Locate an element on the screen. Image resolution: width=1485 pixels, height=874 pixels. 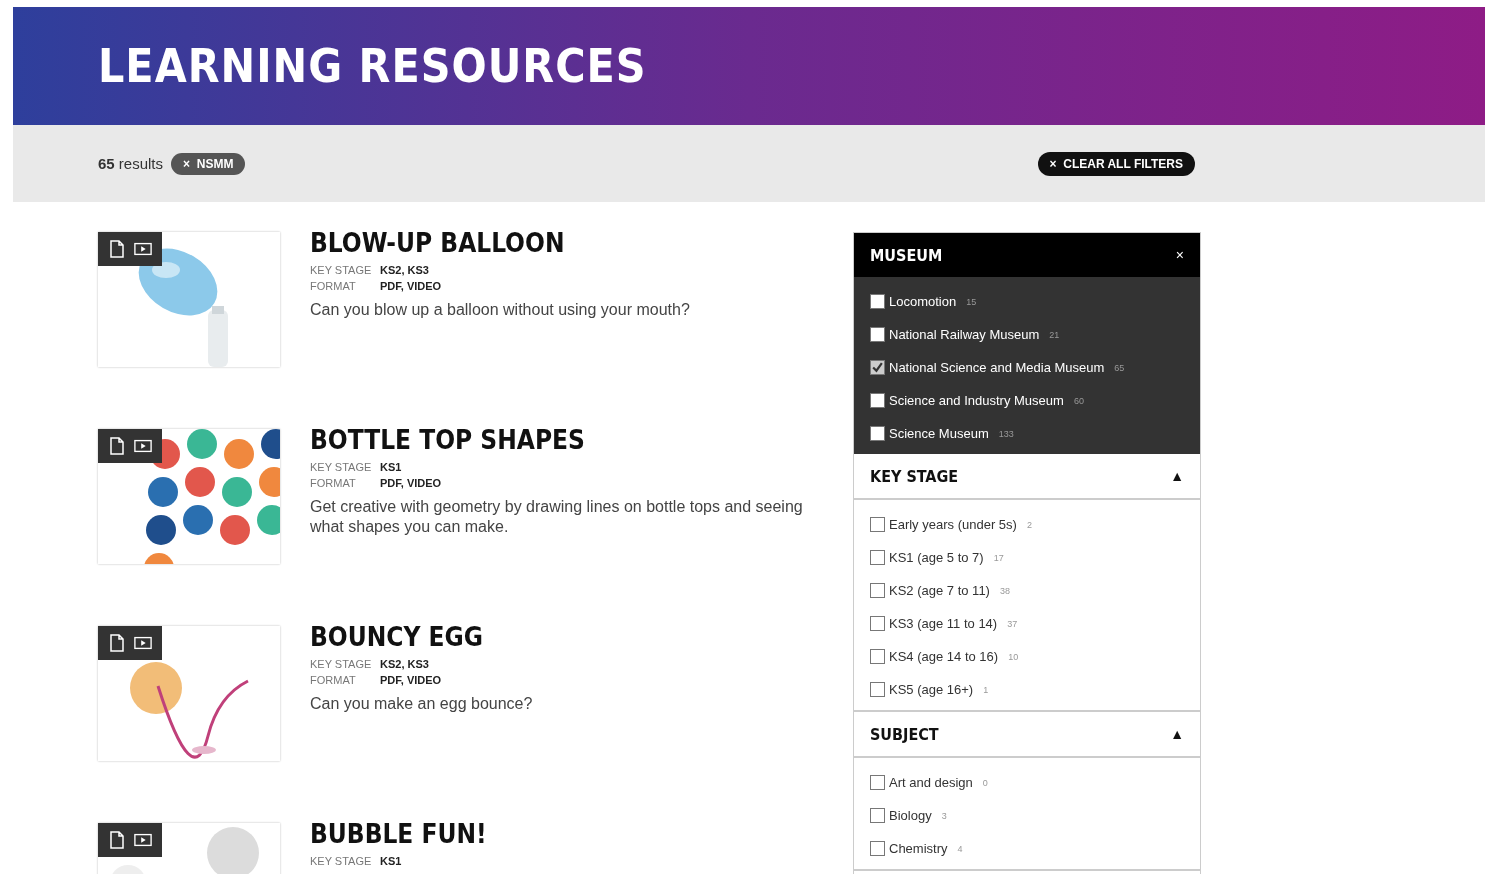
resource-description: Can you blow up a balloon without using your mouth? is located at coordinates (500, 310).